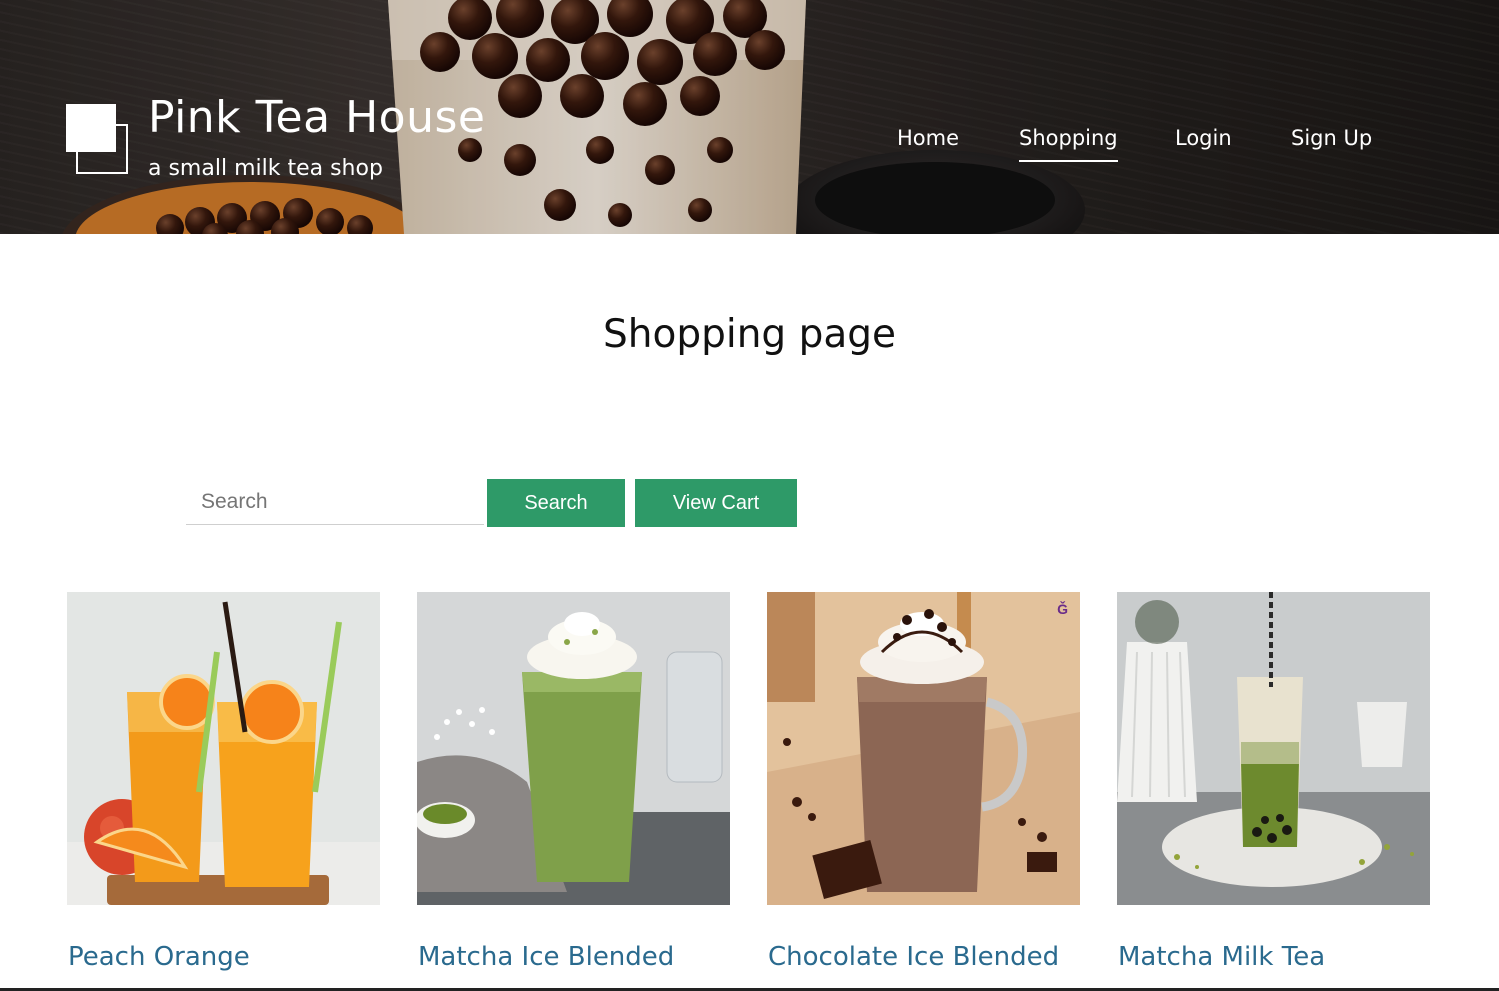 The image size is (1499, 991). I want to click on nav-home-link: Home, so click(928, 143).